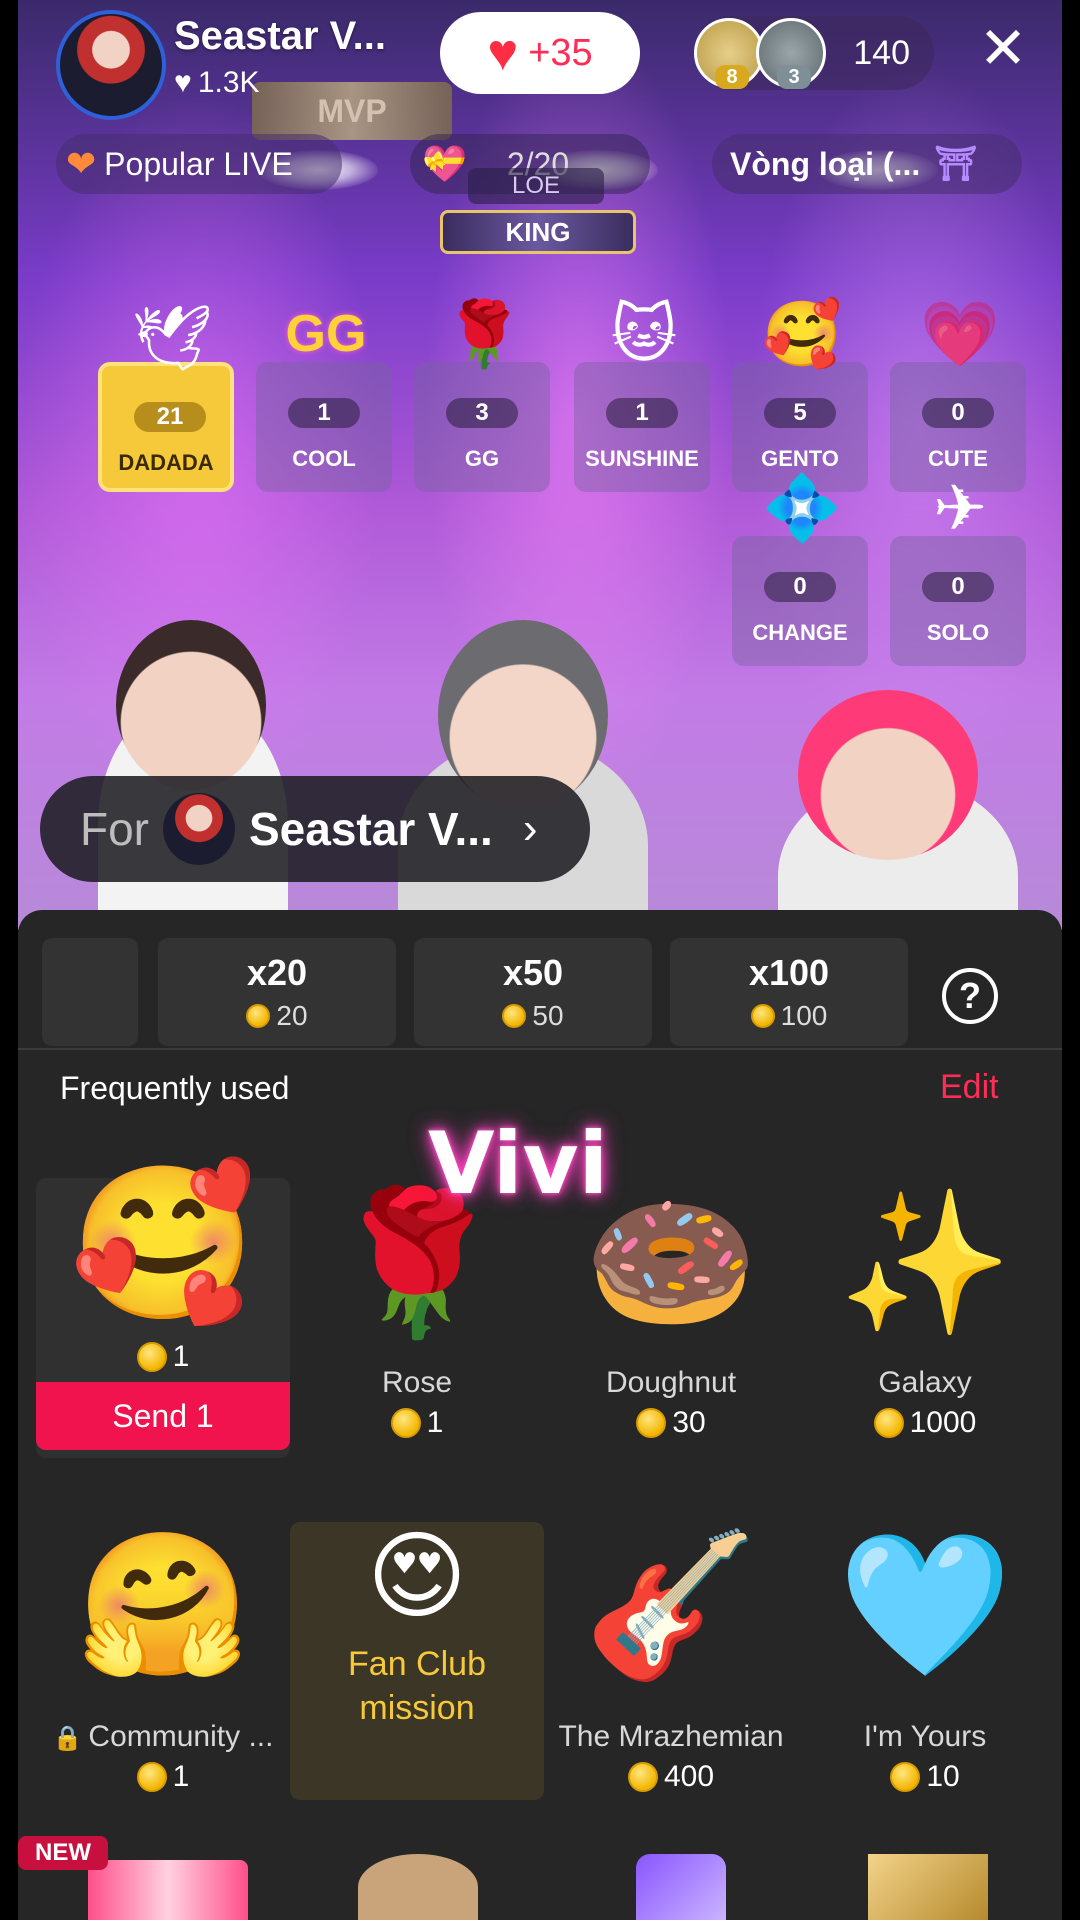  I want to click on musician-icon: 🎸, so click(671, 1604).